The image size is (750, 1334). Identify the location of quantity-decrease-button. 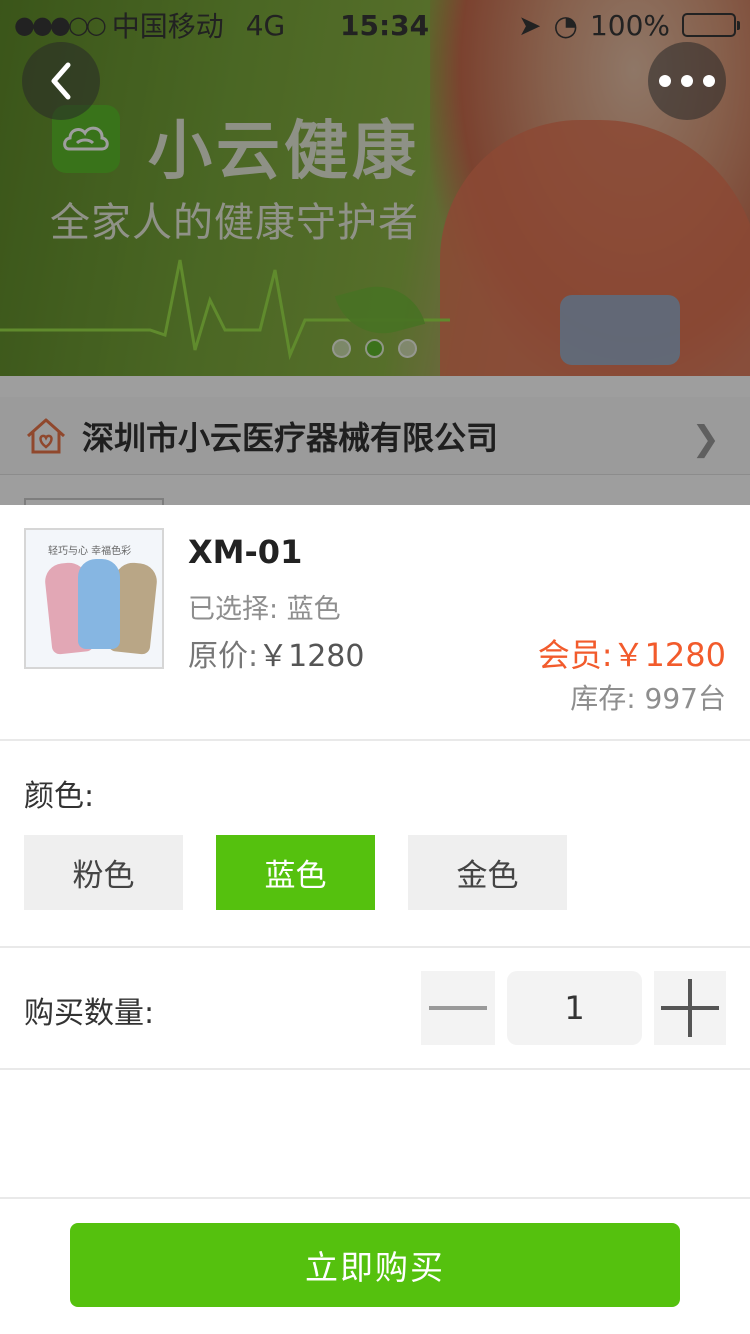
(458, 1008).